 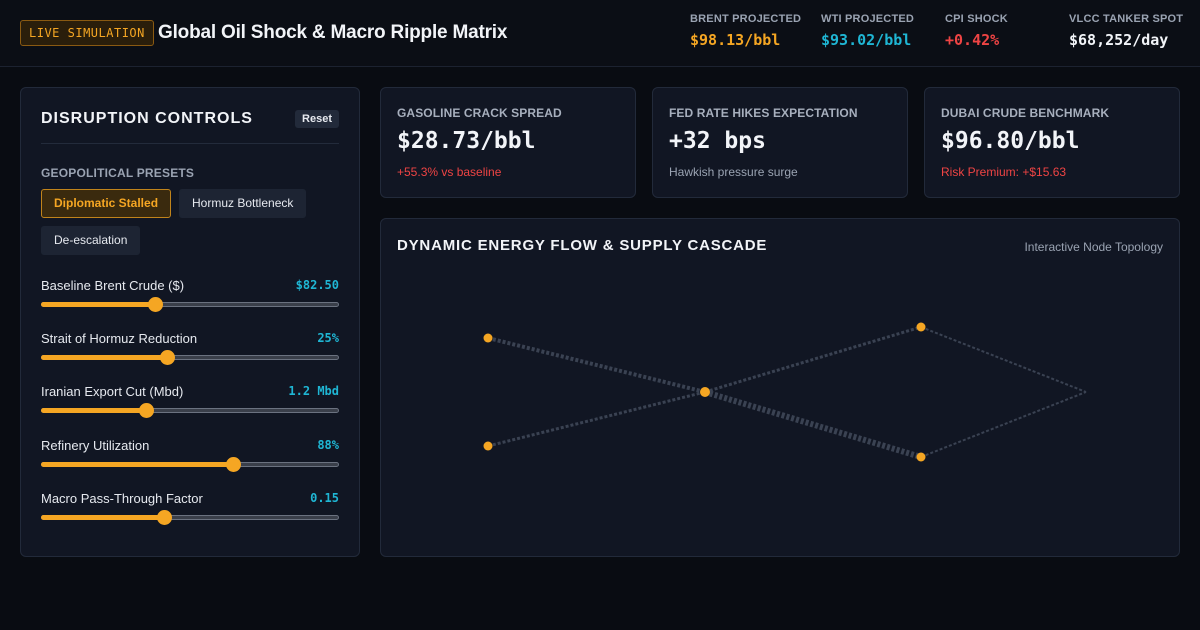 I want to click on preset-diplomatic-stalled: Diplomatic Stalled, so click(x=106, y=203).